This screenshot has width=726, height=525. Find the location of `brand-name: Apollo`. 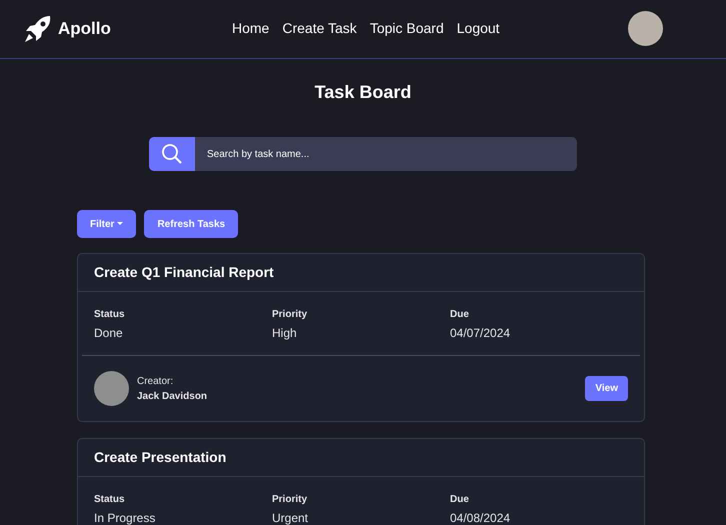

brand-name: Apollo is located at coordinates (84, 29).